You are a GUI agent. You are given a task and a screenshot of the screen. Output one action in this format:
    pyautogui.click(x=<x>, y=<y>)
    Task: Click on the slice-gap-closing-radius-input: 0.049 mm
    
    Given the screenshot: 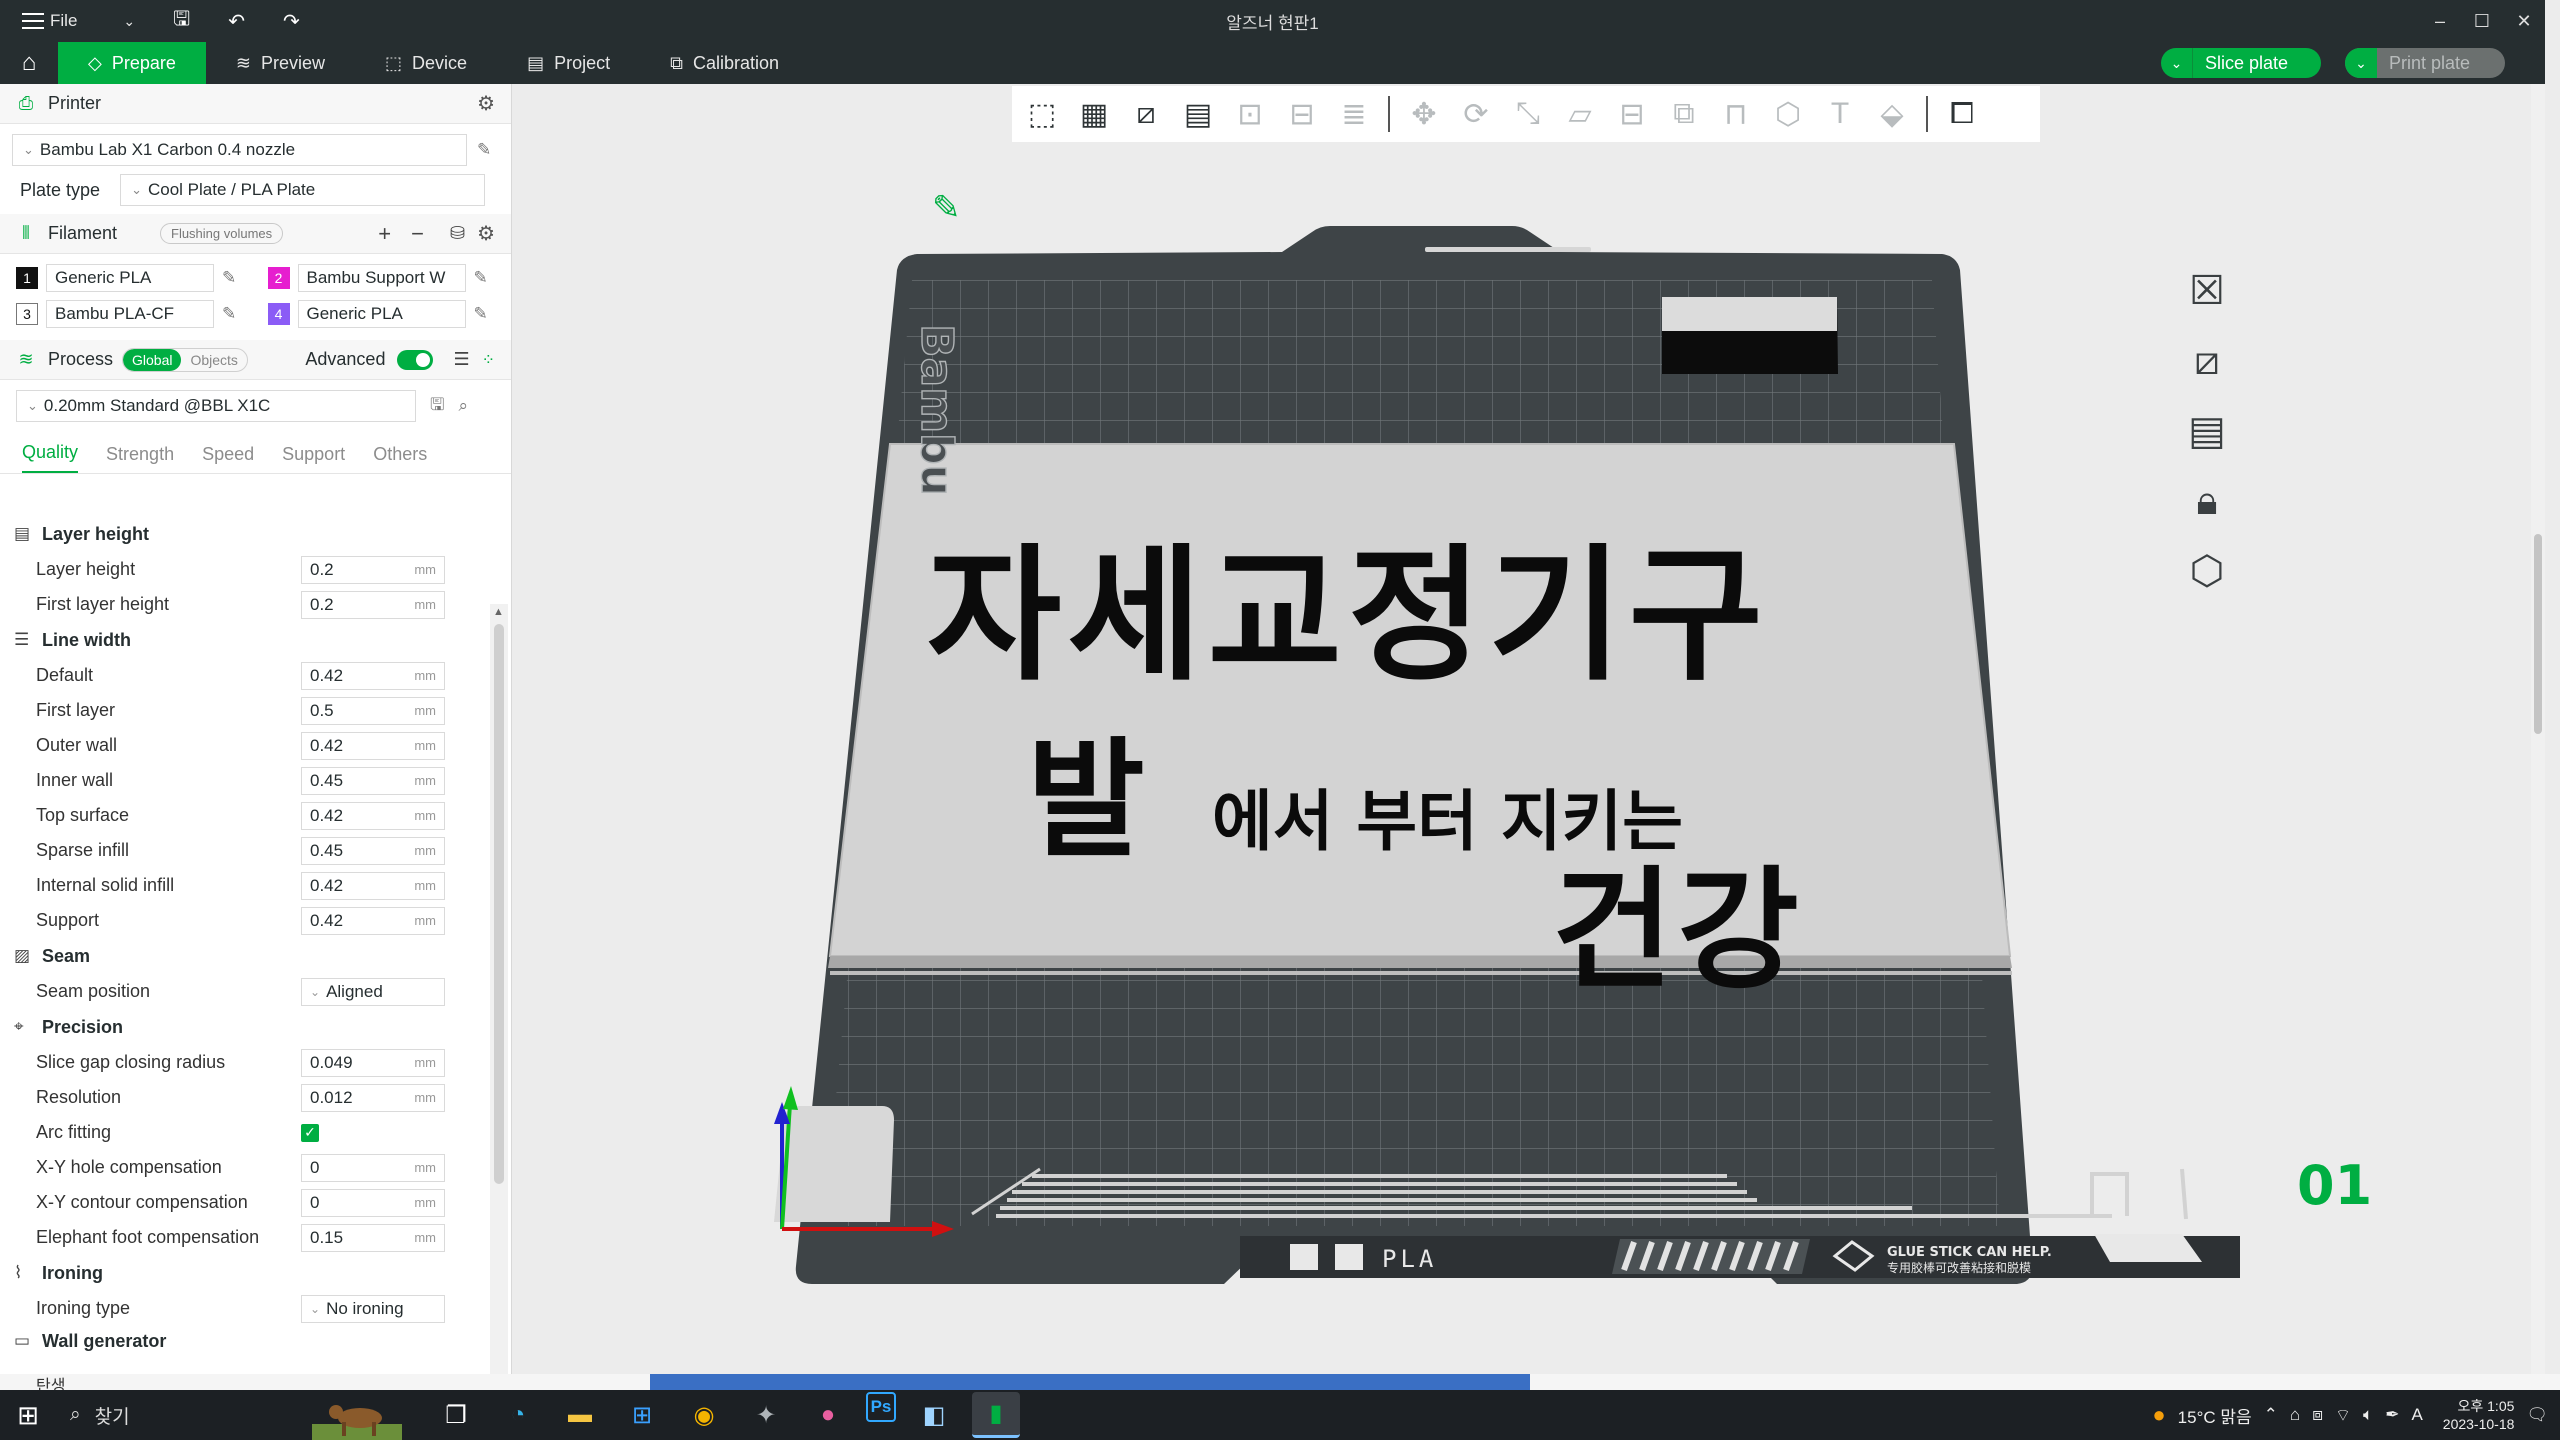 What is the action you would take?
    pyautogui.click(x=373, y=1062)
    